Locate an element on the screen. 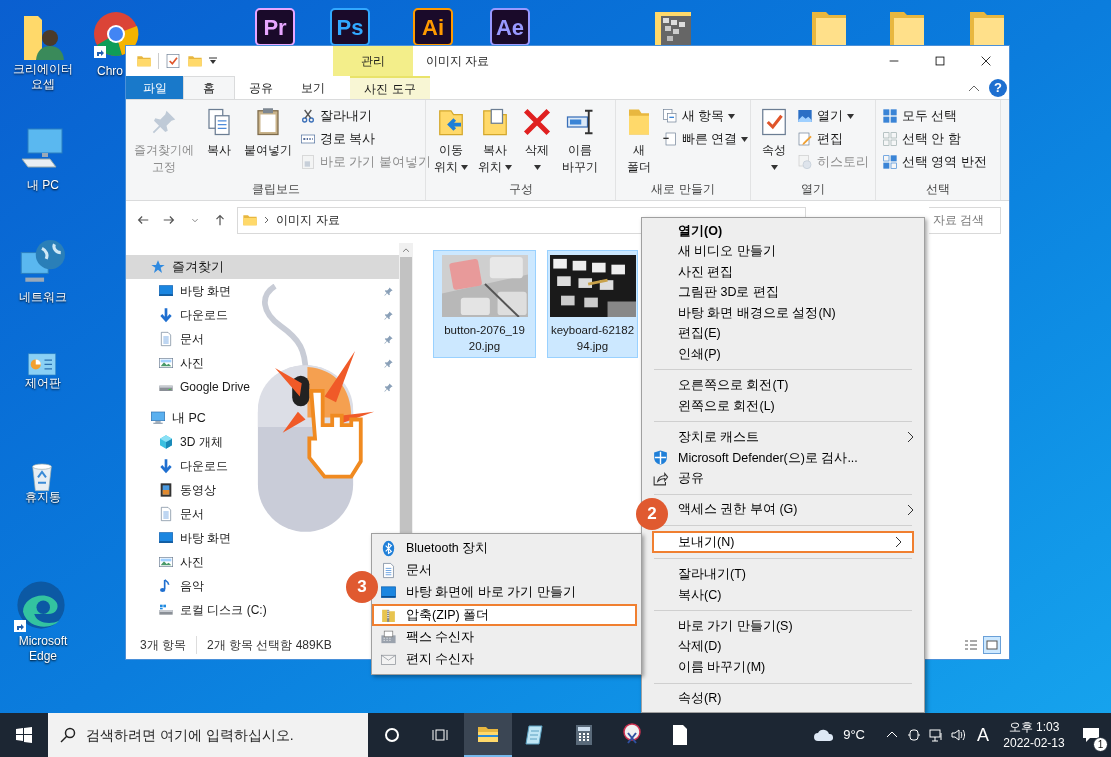 This screenshot has width=1111, height=757. nav-item: 동영상 is located at coordinates (188, 490).